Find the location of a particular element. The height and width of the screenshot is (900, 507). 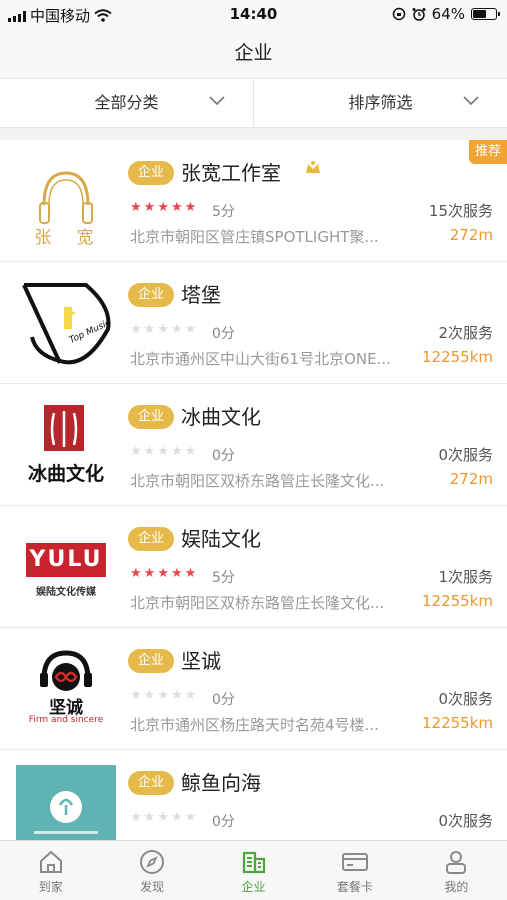

tab-mine: 我的 is located at coordinates (456, 870).